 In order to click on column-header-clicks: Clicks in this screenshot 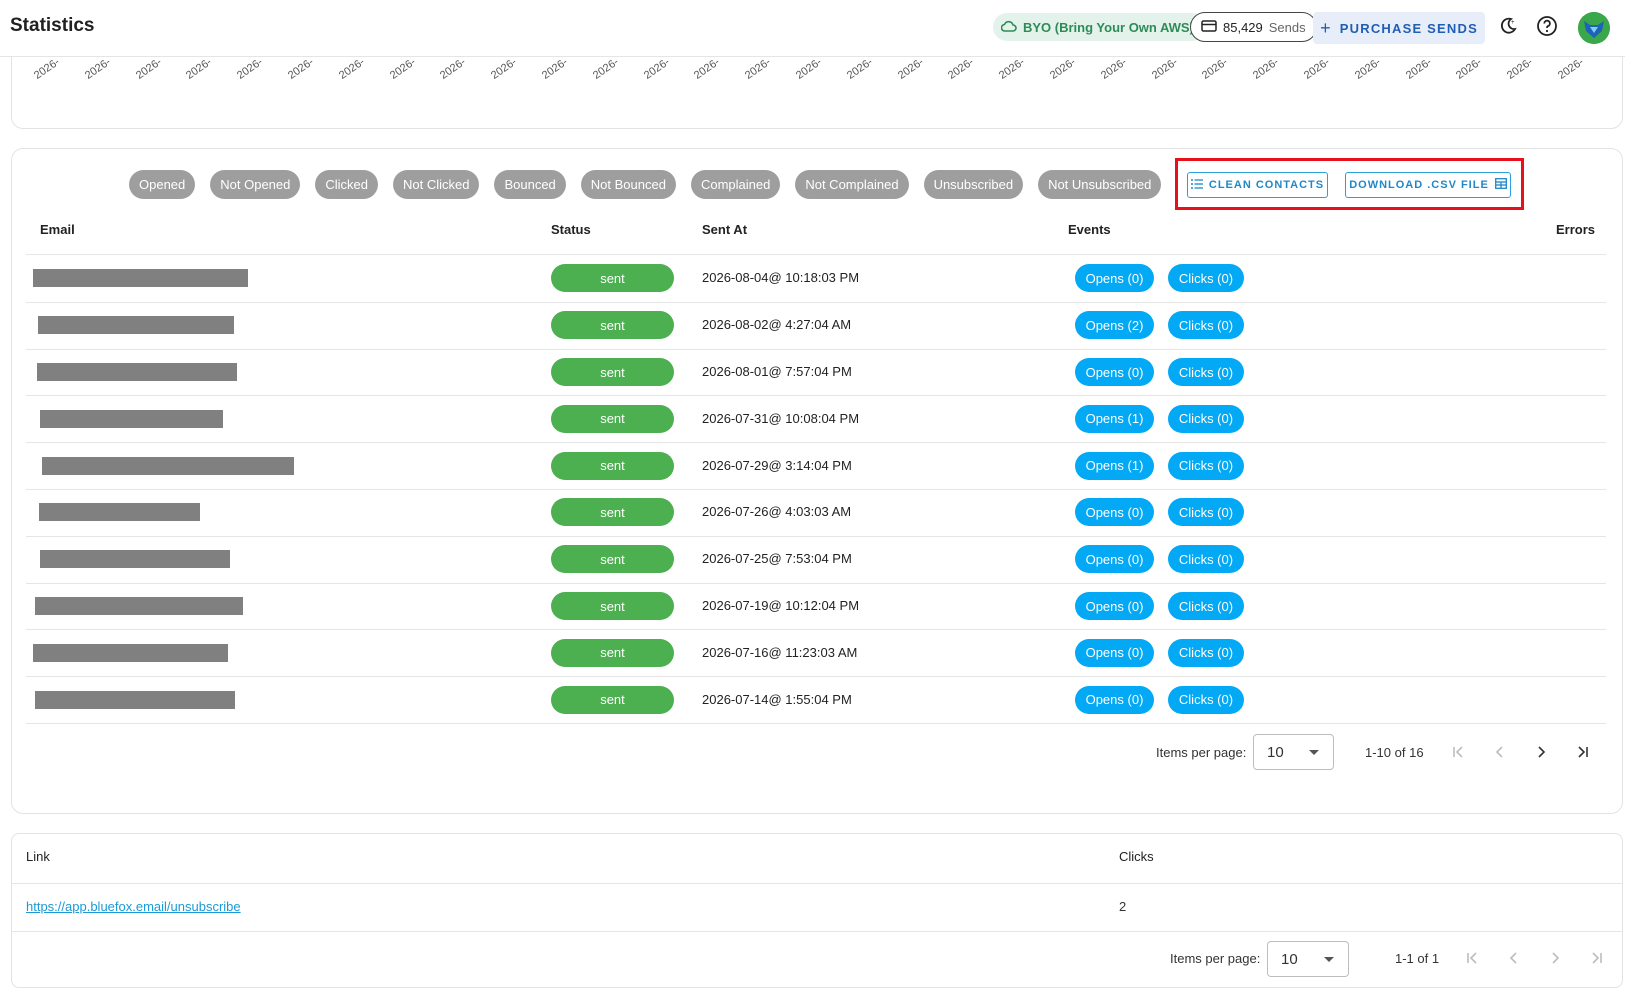, I will do `click(1136, 856)`.